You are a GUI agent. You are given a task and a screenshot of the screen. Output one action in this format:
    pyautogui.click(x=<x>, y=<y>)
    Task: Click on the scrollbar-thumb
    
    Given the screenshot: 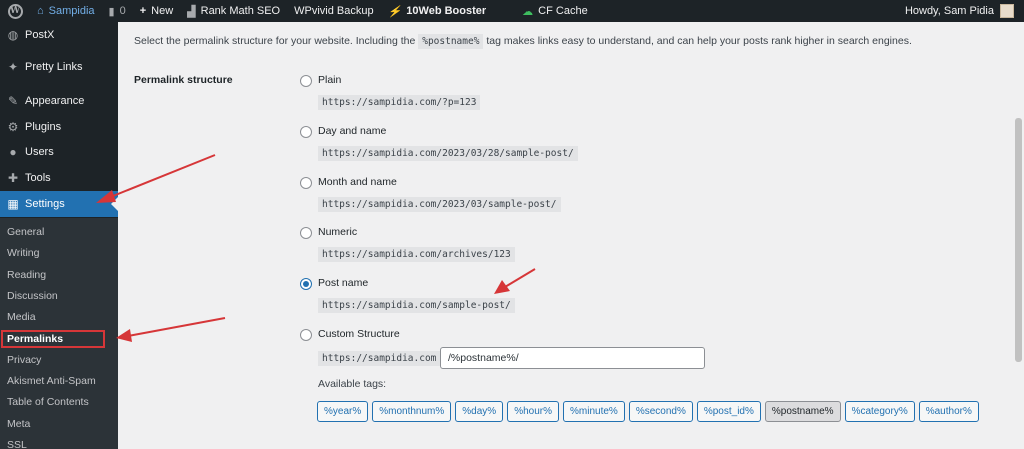 What is the action you would take?
    pyautogui.click(x=1018, y=240)
    